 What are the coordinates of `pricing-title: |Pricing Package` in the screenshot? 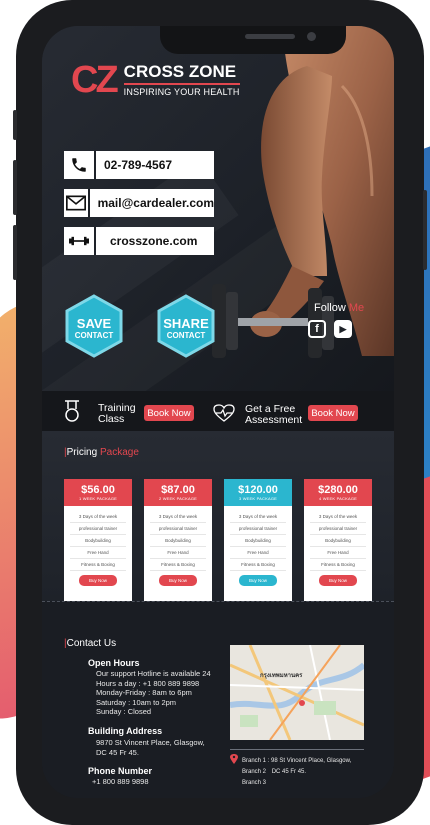 It's located at (101, 452).